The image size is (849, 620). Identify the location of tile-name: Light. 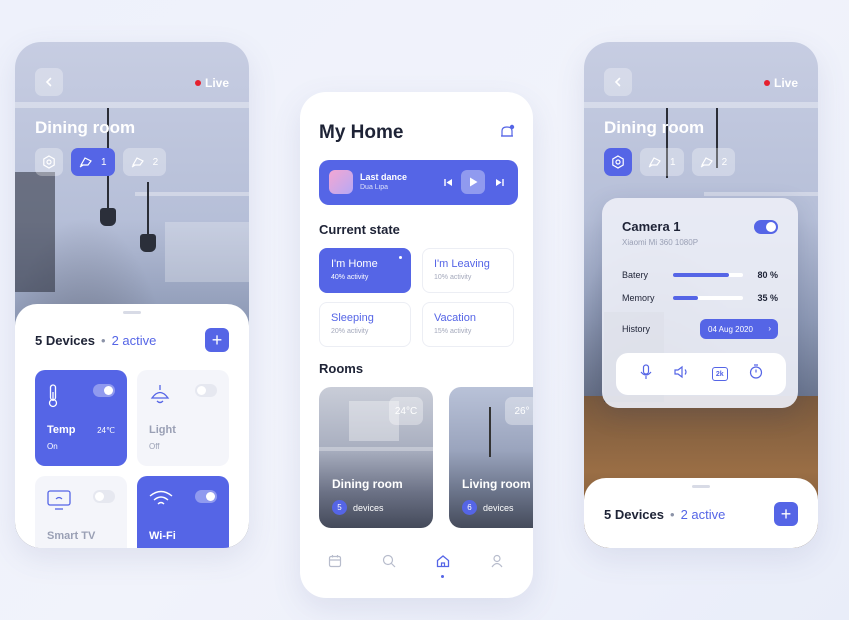
(162, 430).